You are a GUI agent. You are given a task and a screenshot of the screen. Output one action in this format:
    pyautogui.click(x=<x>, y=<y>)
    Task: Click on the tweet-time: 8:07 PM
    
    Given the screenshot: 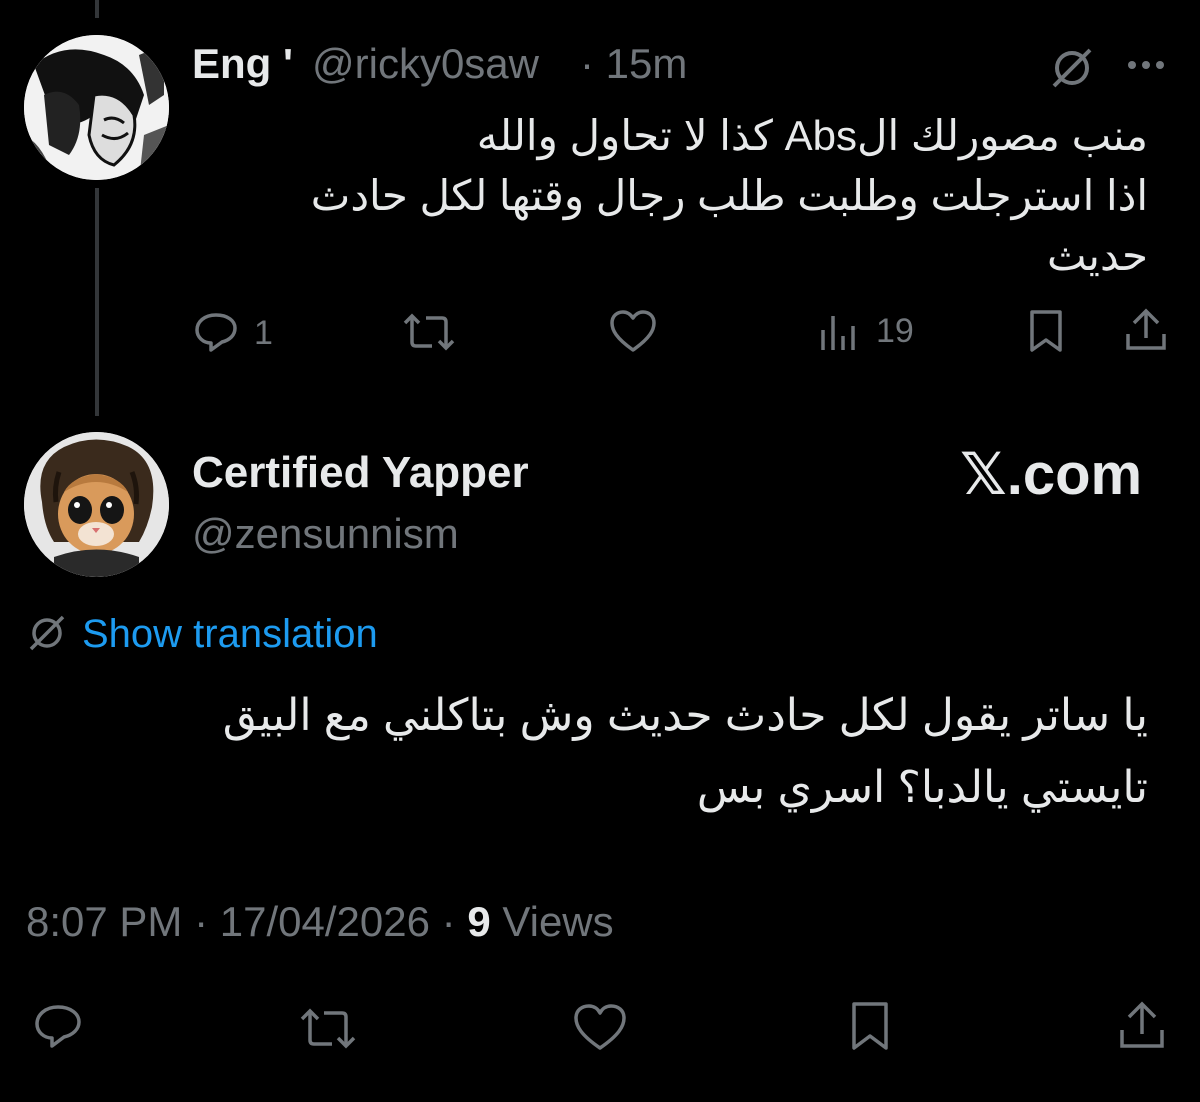 What is the action you would take?
    pyautogui.click(x=104, y=921)
    